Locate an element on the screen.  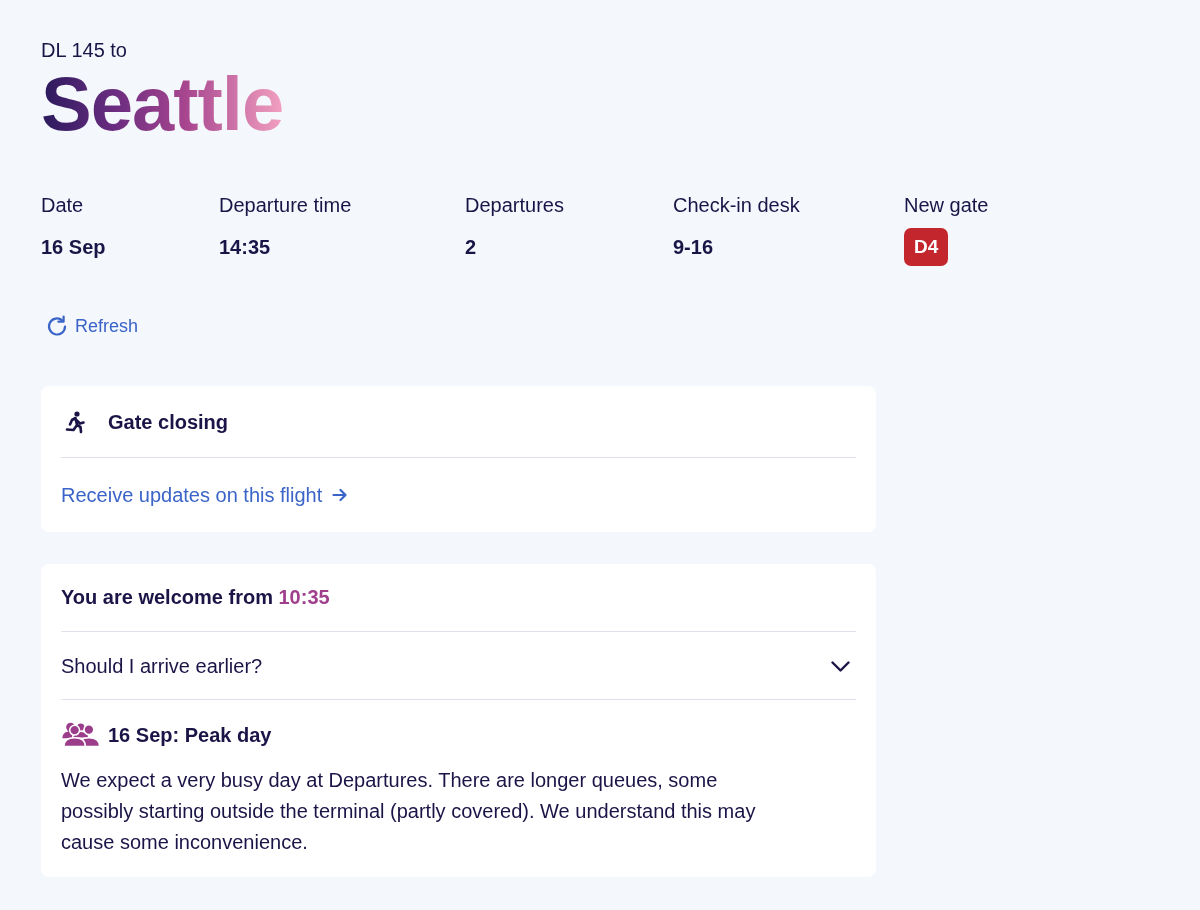
gate-badge: D4 is located at coordinates (926, 247).